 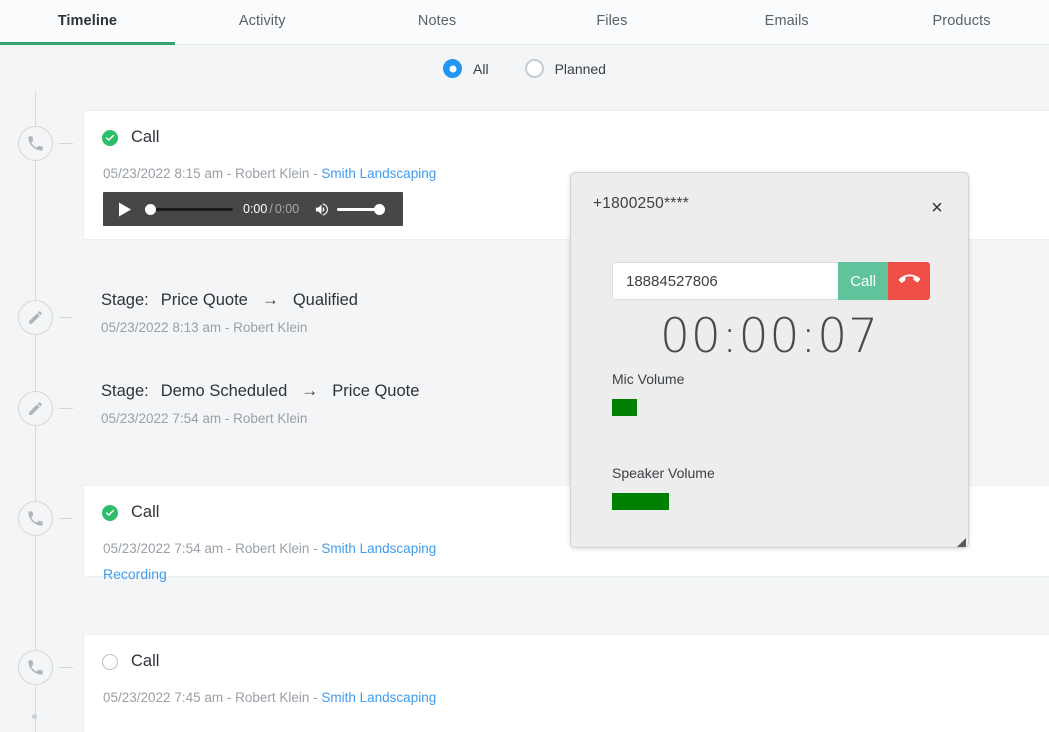 What do you see at coordinates (204, 418) in the screenshot?
I see `stage-meta: 05/23/2022 7:54 am - Robert Klein` at bounding box center [204, 418].